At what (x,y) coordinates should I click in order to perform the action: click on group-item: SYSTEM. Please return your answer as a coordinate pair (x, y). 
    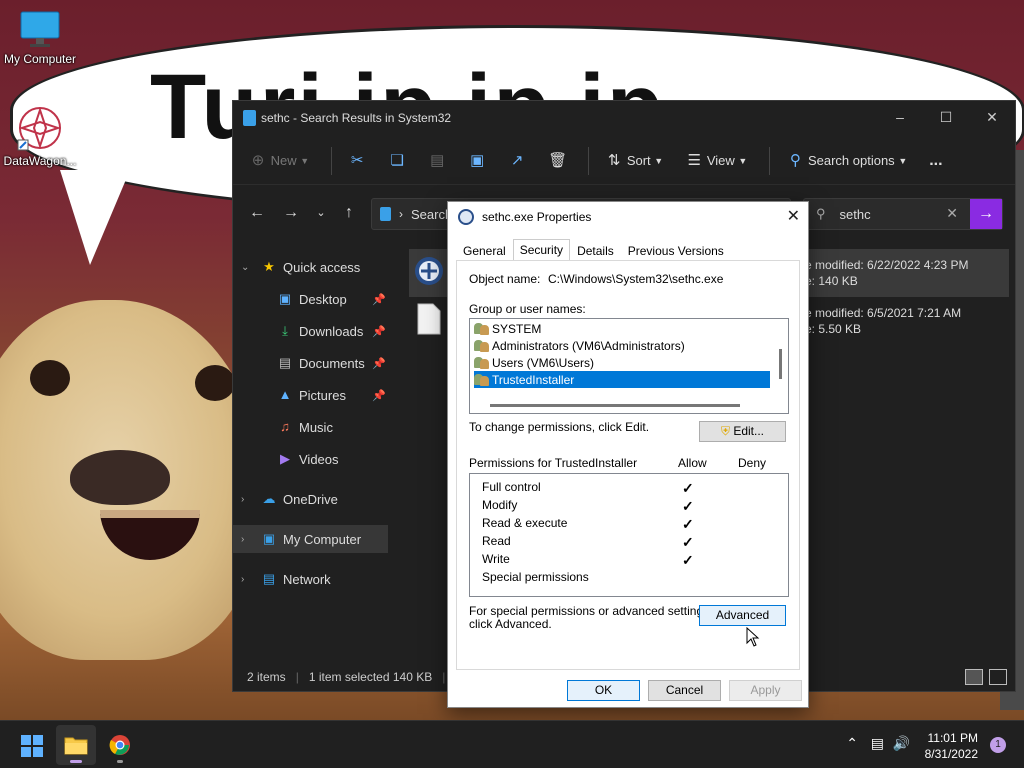
    Looking at the image, I should click on (622, 328).